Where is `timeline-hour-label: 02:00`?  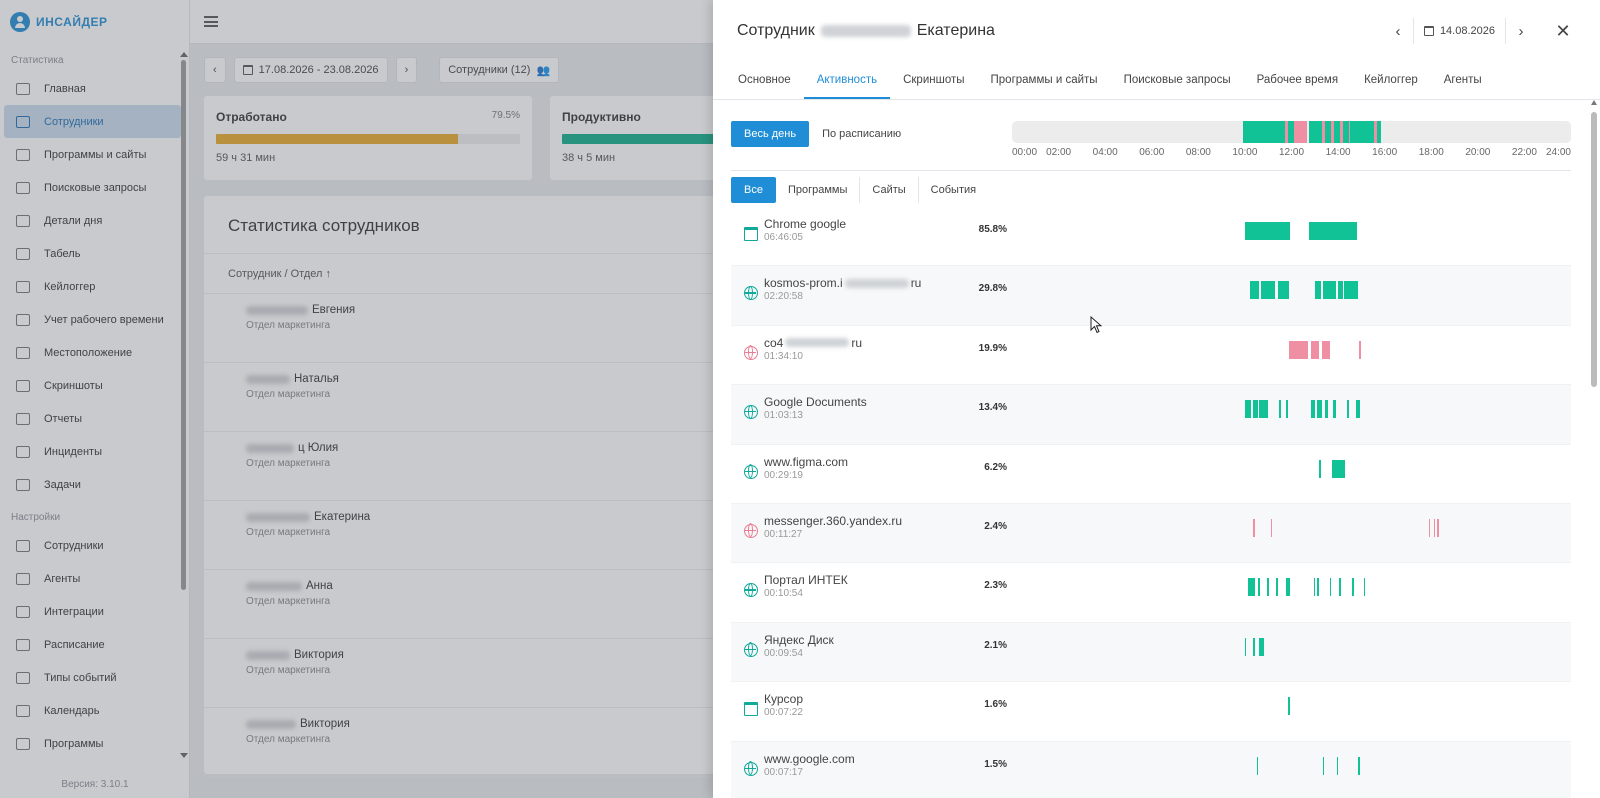 timeline-hour-label: 02:00 is located at coordinates (1059, 152).